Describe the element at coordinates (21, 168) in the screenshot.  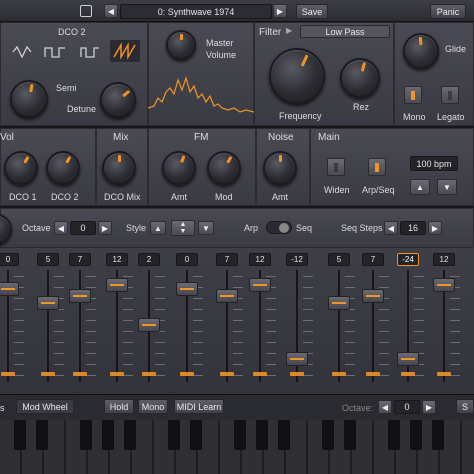
I see `dco1-knob` at that location.